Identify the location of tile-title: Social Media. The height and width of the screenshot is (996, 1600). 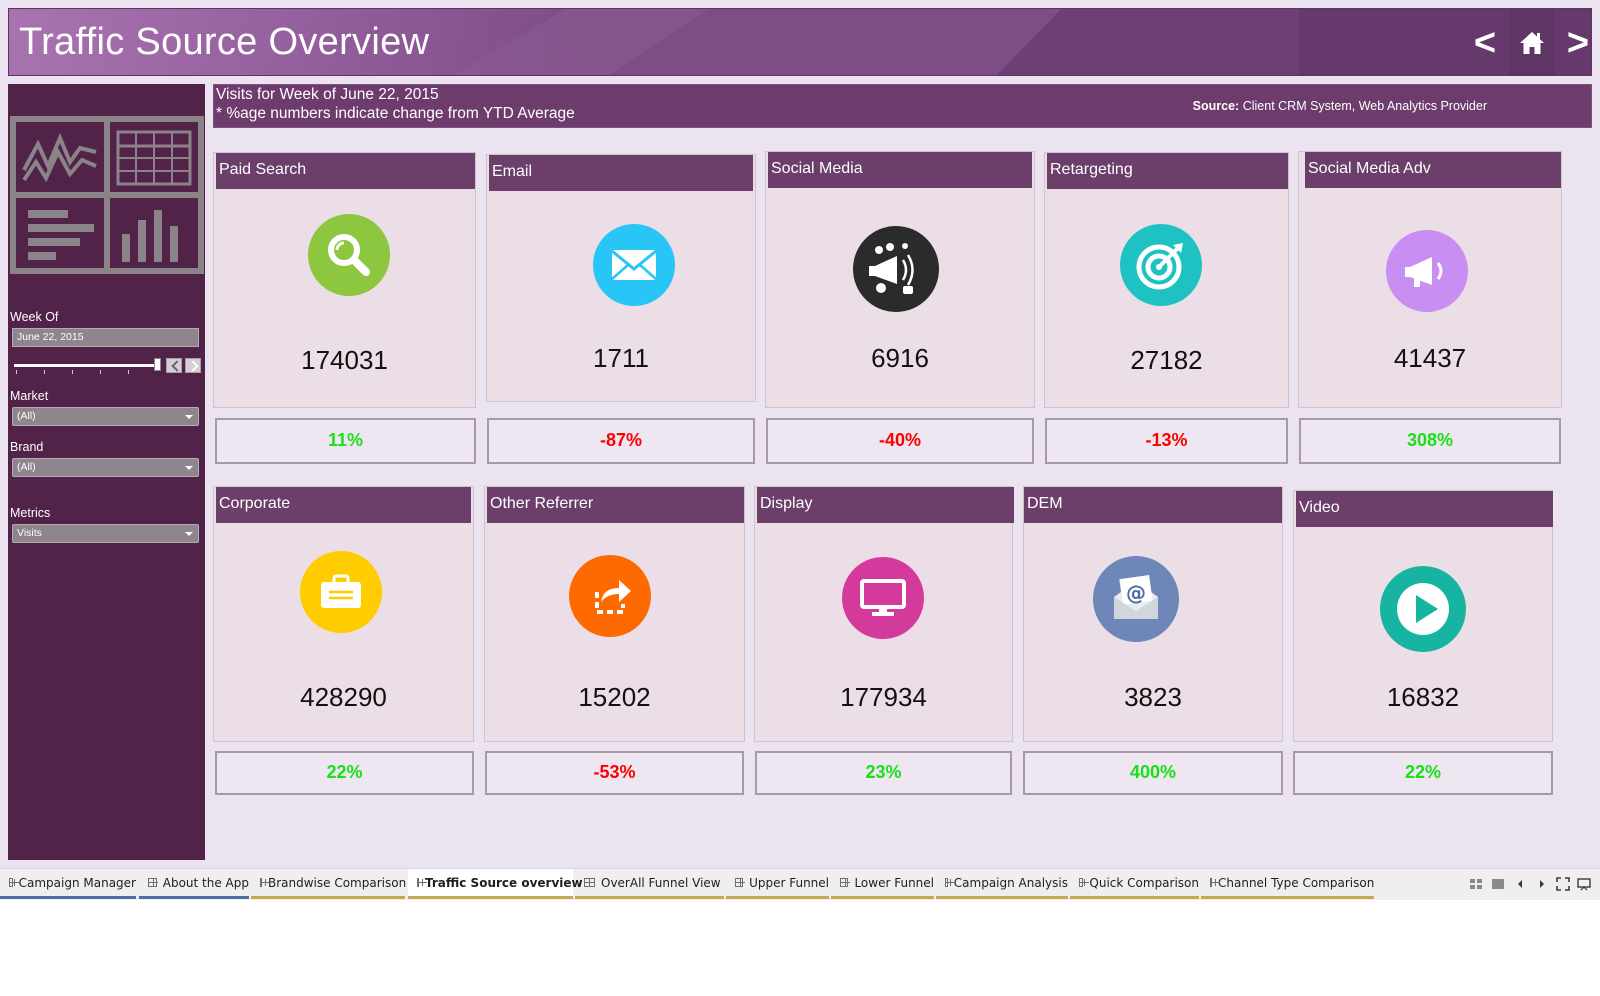
(900, 170).